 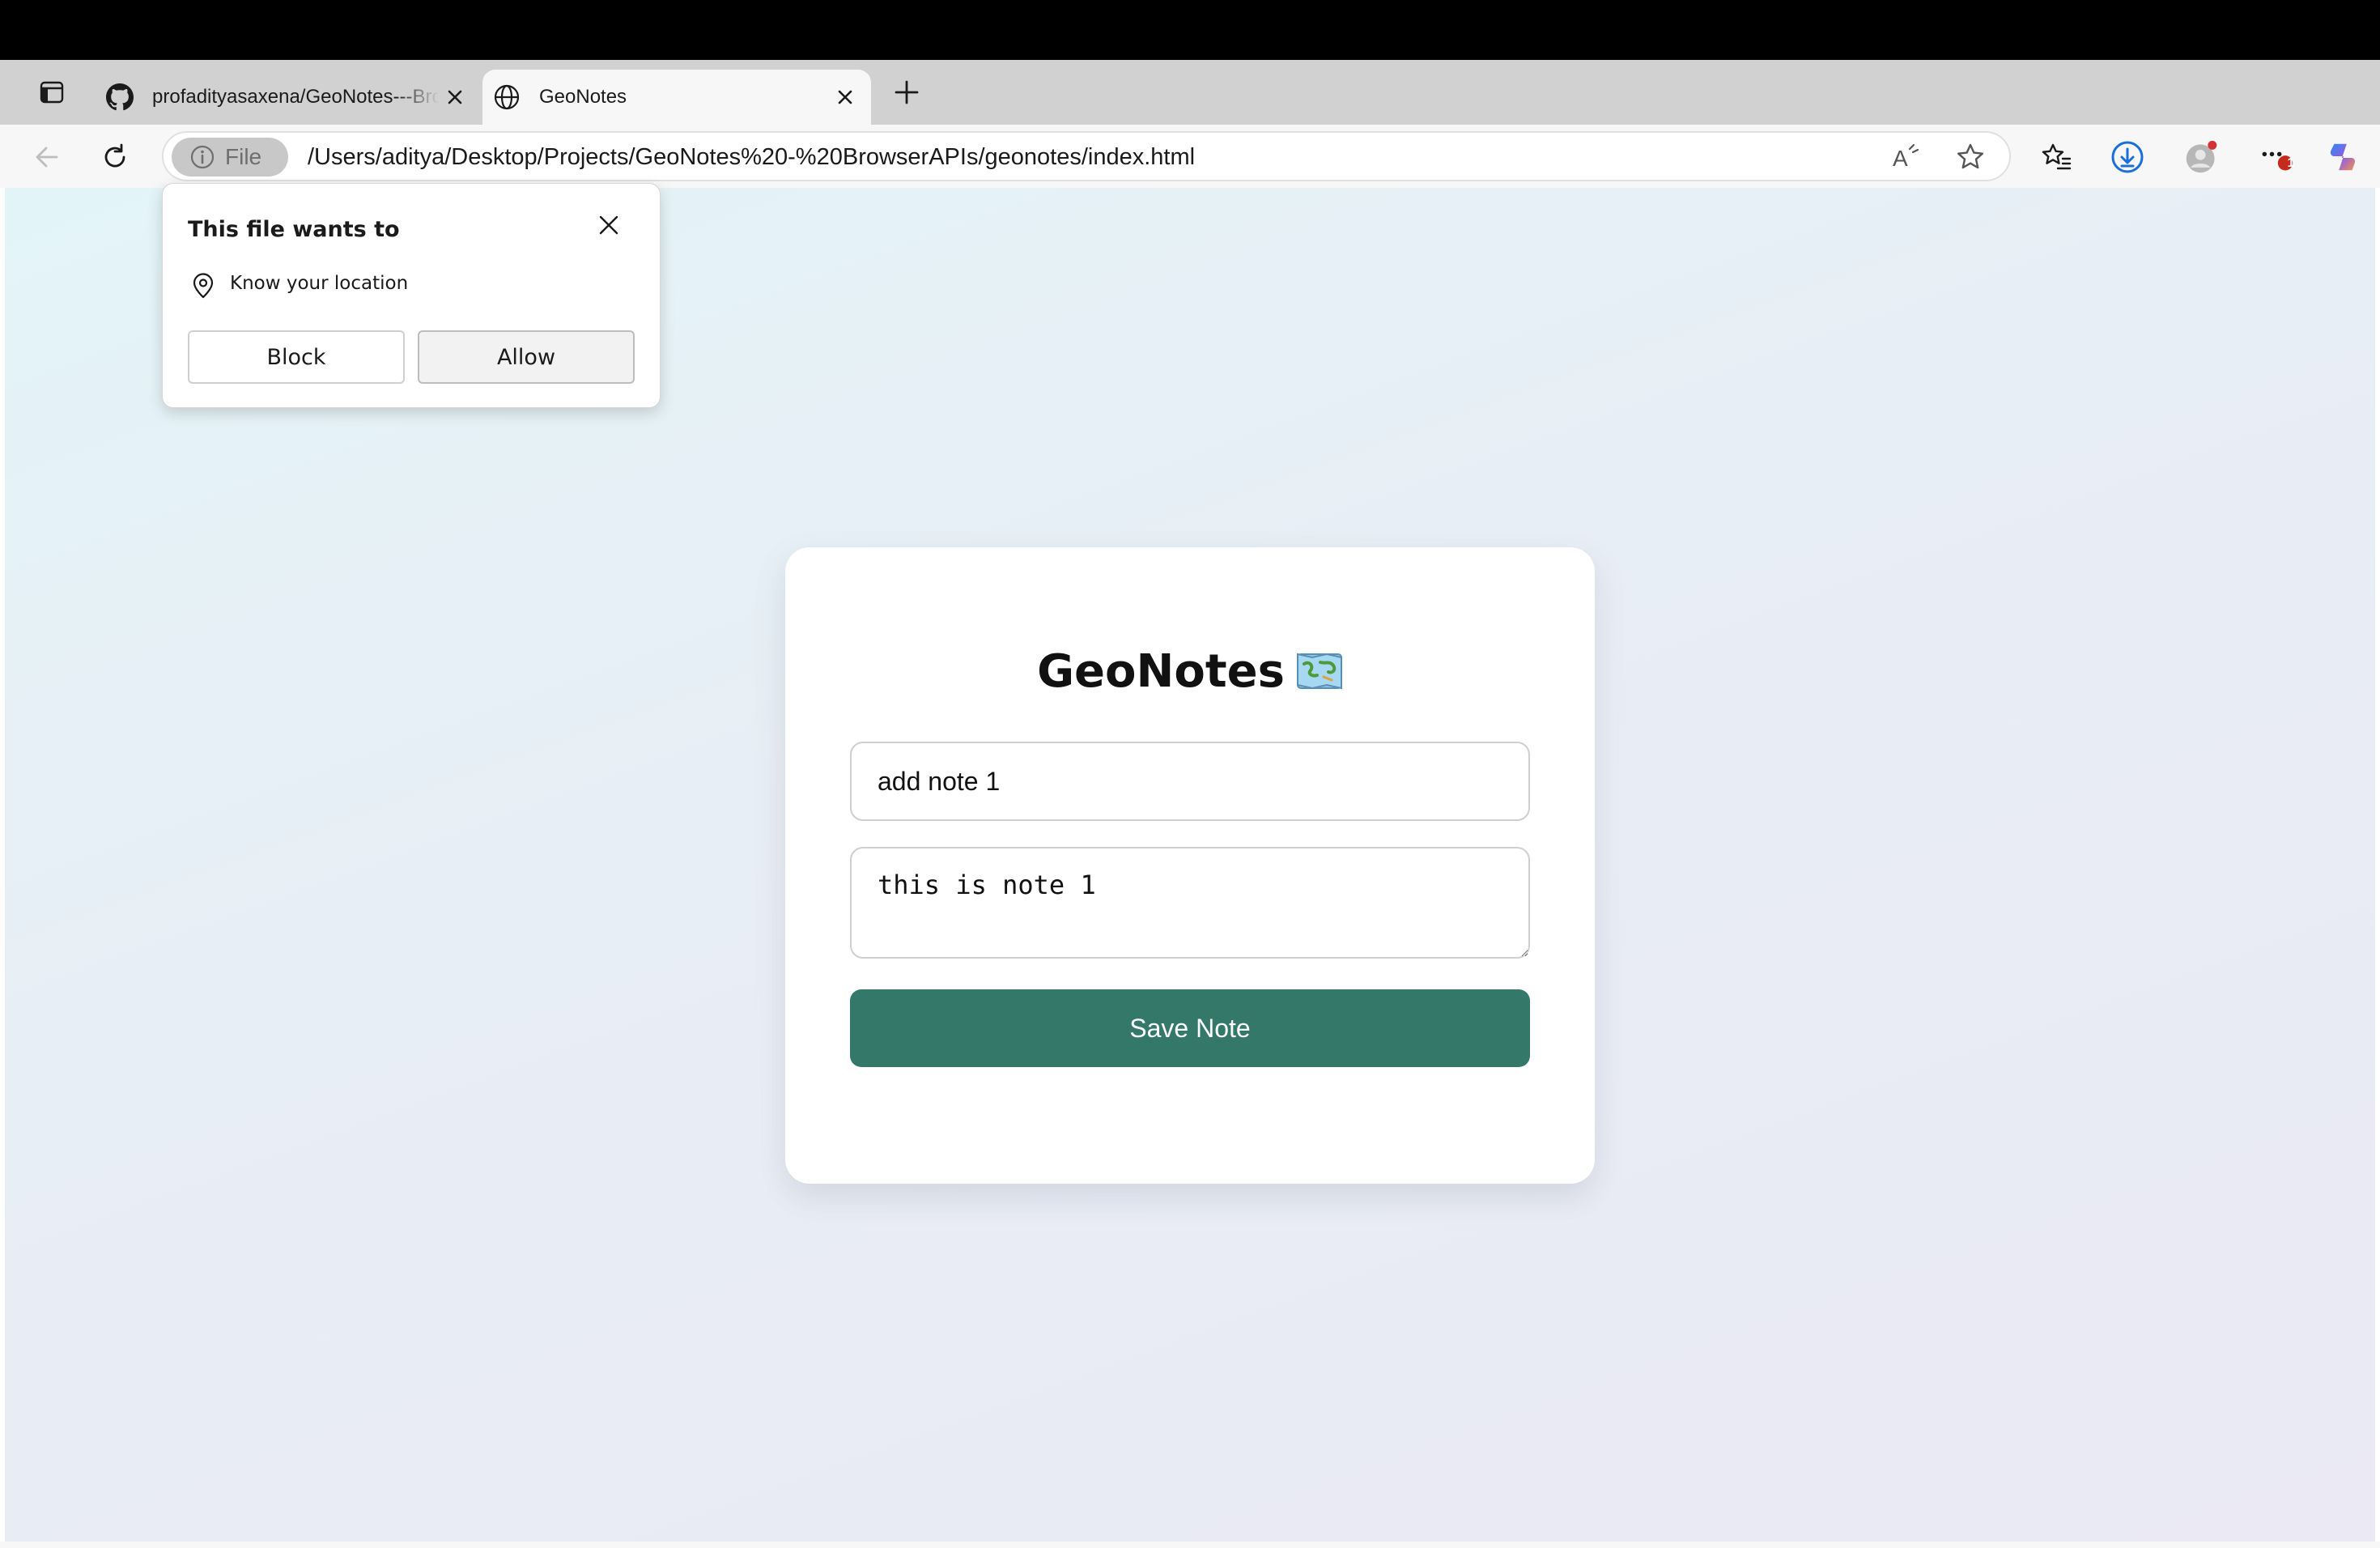 I want to click on bottom-edge, so click(x=1190, y=1545).